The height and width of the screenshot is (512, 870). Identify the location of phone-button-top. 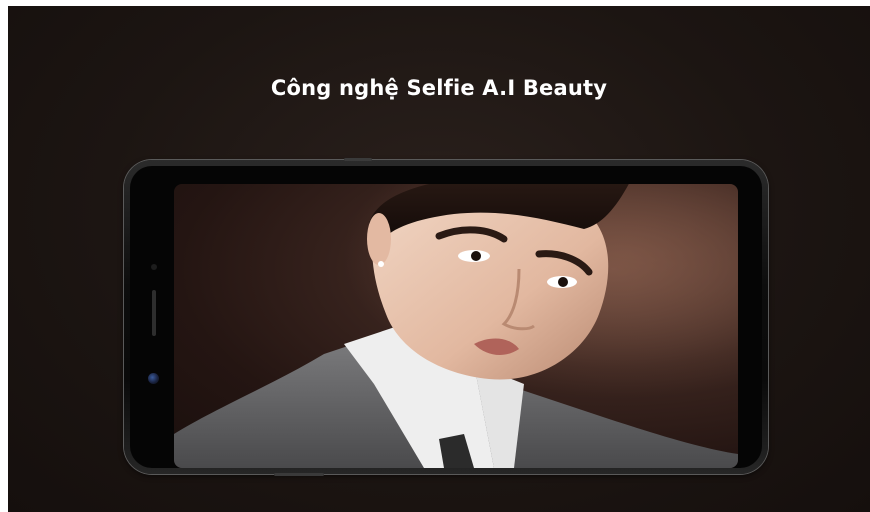
(358, 159).